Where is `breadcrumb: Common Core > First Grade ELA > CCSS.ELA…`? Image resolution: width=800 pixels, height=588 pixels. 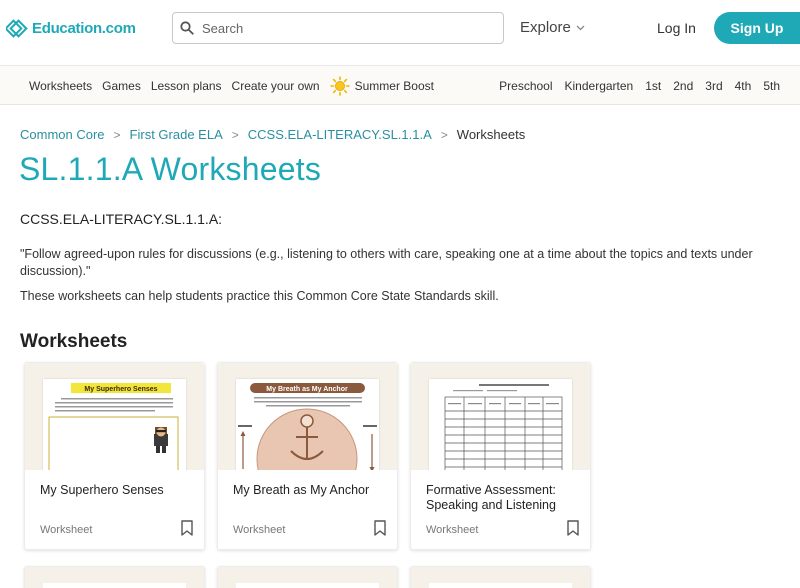
breadcrumb: Common Core > First Grade ELA > CCSS.ELA… is located at coordinates (272, 134).